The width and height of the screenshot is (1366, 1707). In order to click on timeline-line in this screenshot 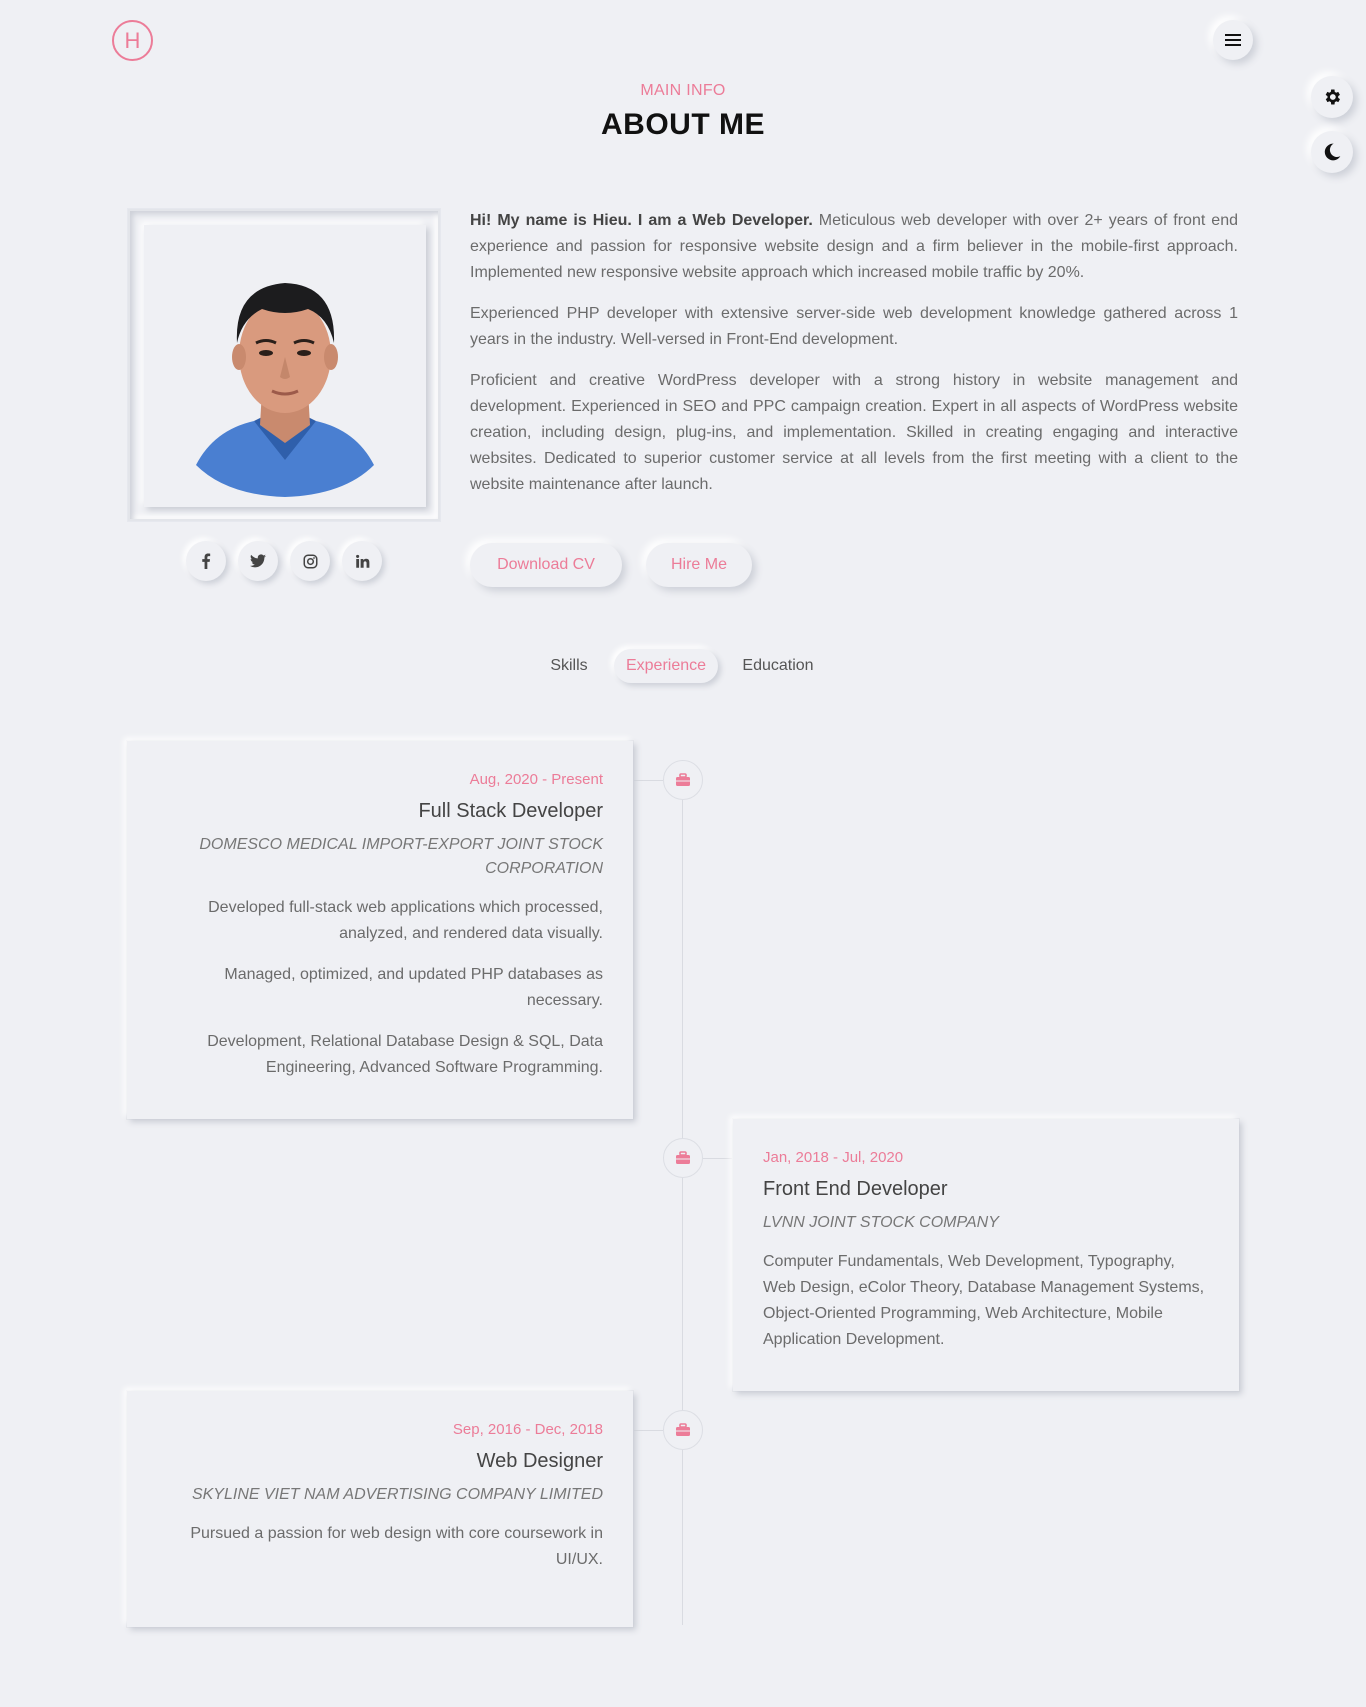, I will do `click(682, 1192)`.